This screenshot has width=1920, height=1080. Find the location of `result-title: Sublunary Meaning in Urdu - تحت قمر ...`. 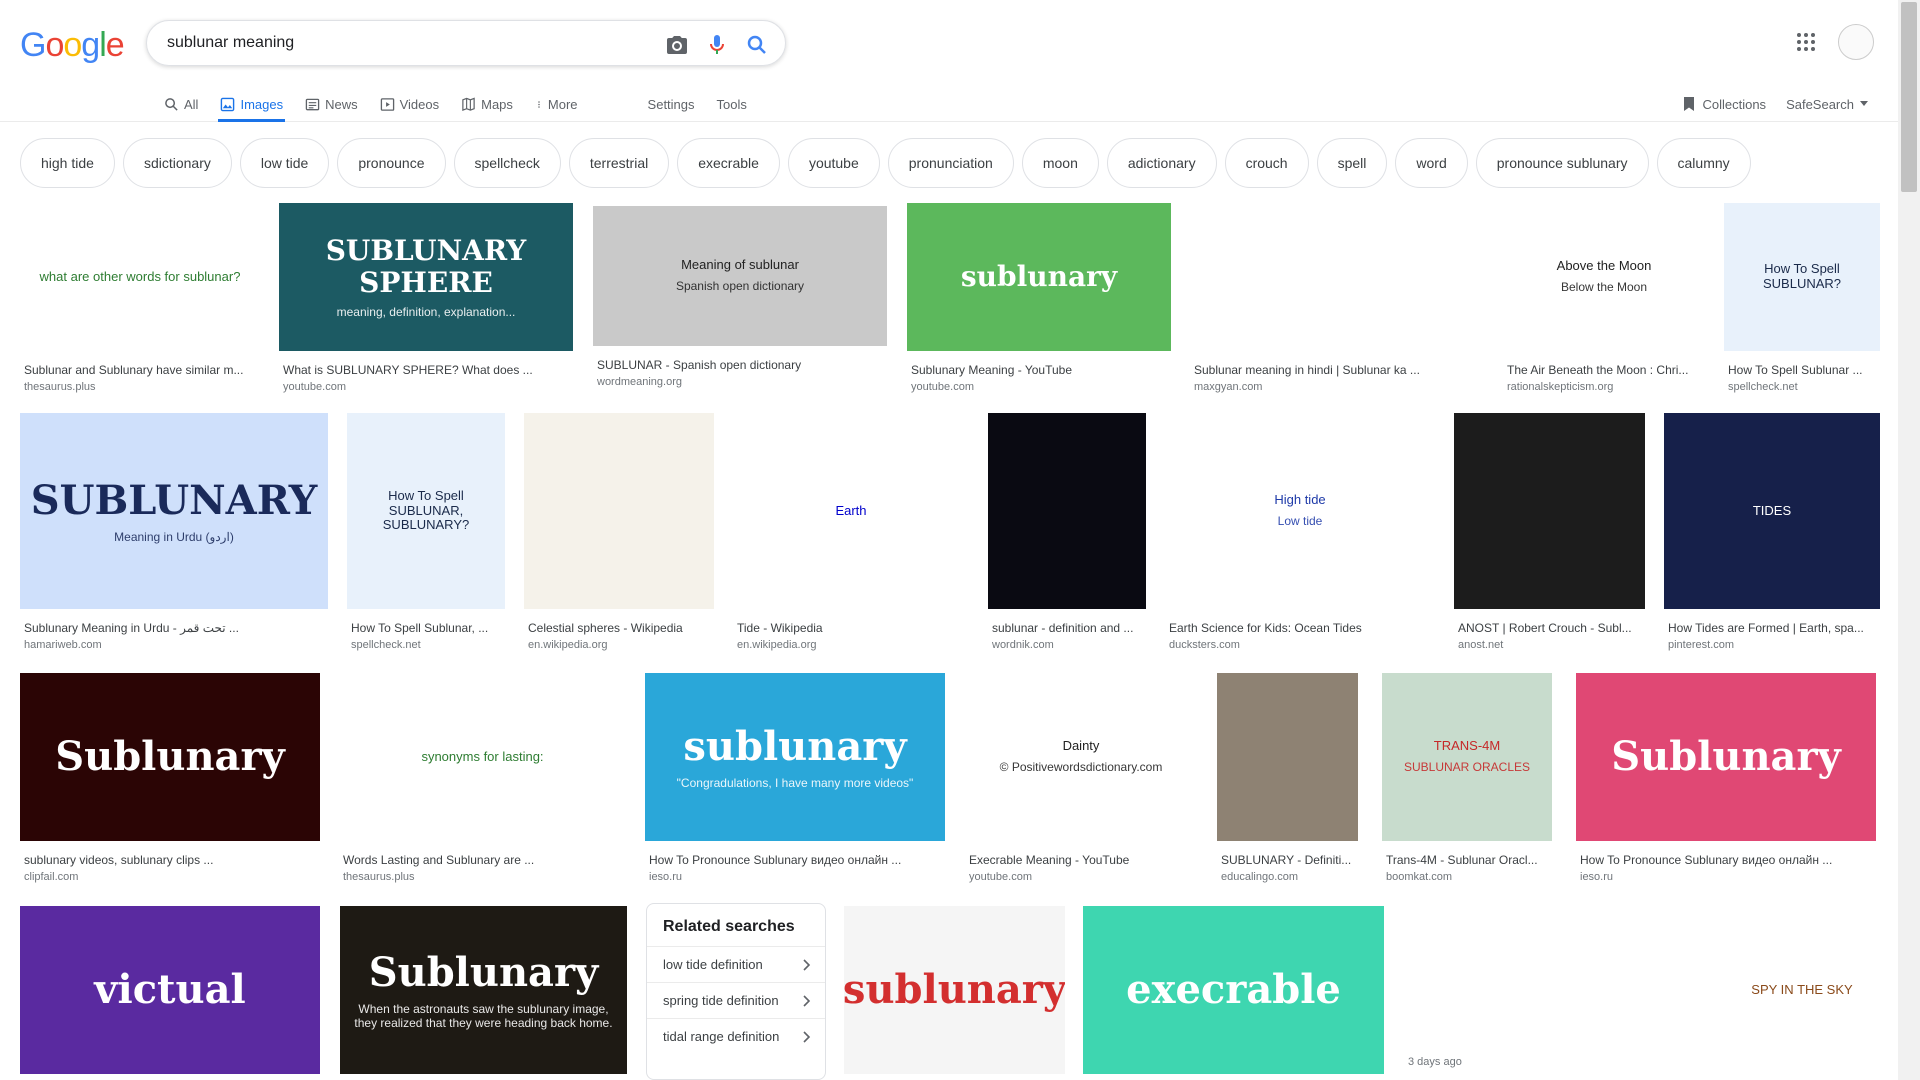

result-title: Sublunary Meaning in Urdu - تحت قمر ... is located at coordinates (176, 628).